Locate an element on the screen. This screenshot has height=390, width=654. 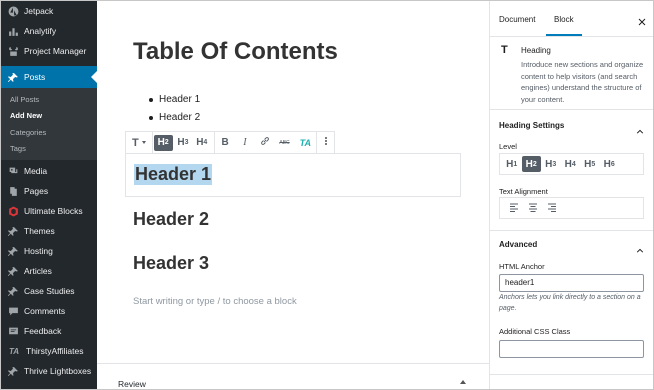
heading-settings-toggle: Heading Settings is located at coordinates (571, 126).